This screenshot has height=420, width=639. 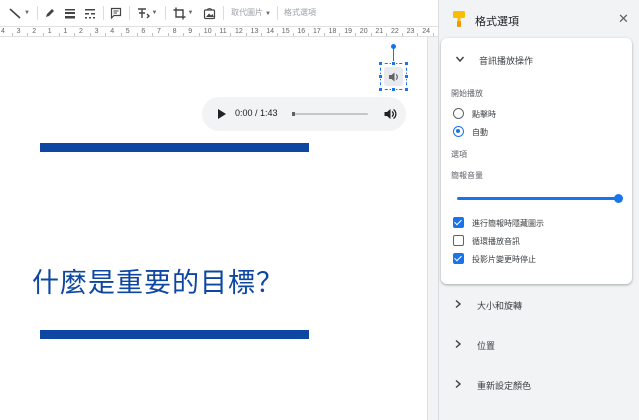 I want to click on play-button, so click(x=221, y=114).